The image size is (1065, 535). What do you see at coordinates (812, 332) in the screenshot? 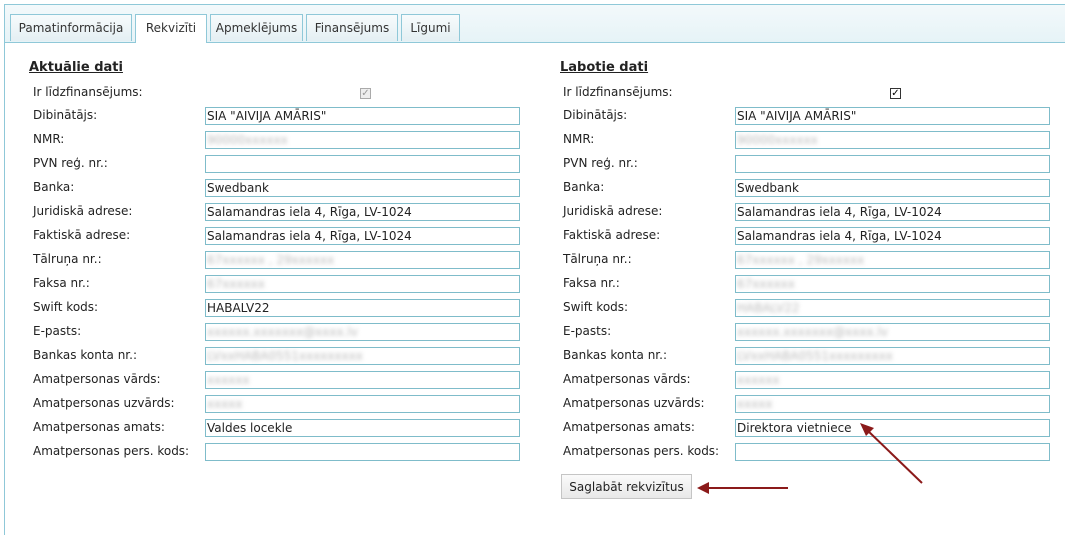
I see `edit-email-value: xxxxxx.xxxxxxx@xxxx.lv` at bounding box center [812, 332].